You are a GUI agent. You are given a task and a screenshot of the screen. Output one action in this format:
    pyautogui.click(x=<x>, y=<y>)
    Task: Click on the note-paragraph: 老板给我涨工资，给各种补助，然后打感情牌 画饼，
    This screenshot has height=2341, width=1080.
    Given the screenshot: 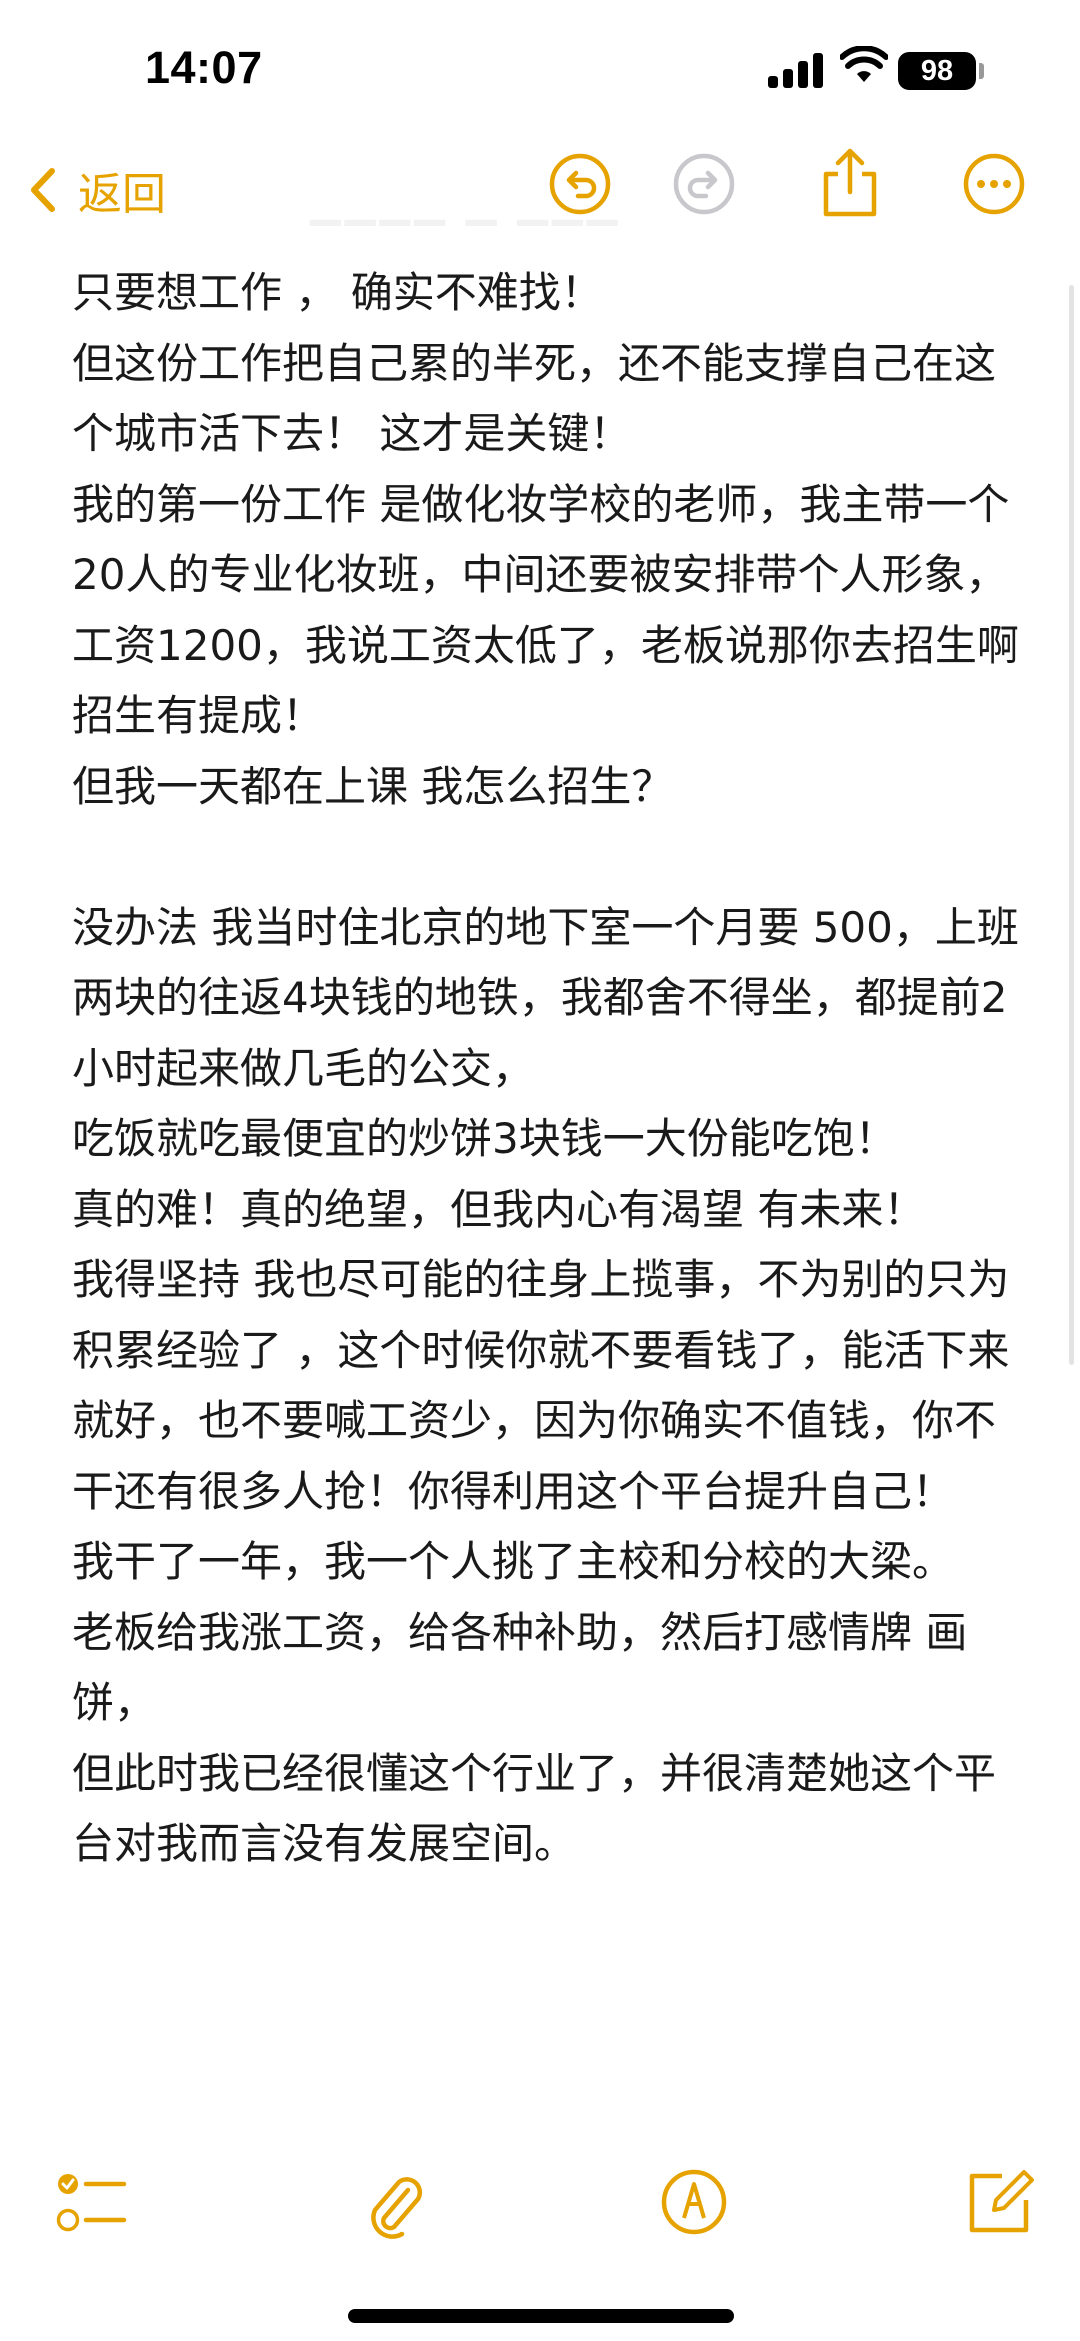 What is the action you would take?
    pyautogui.click(x=520, y=1667)
    